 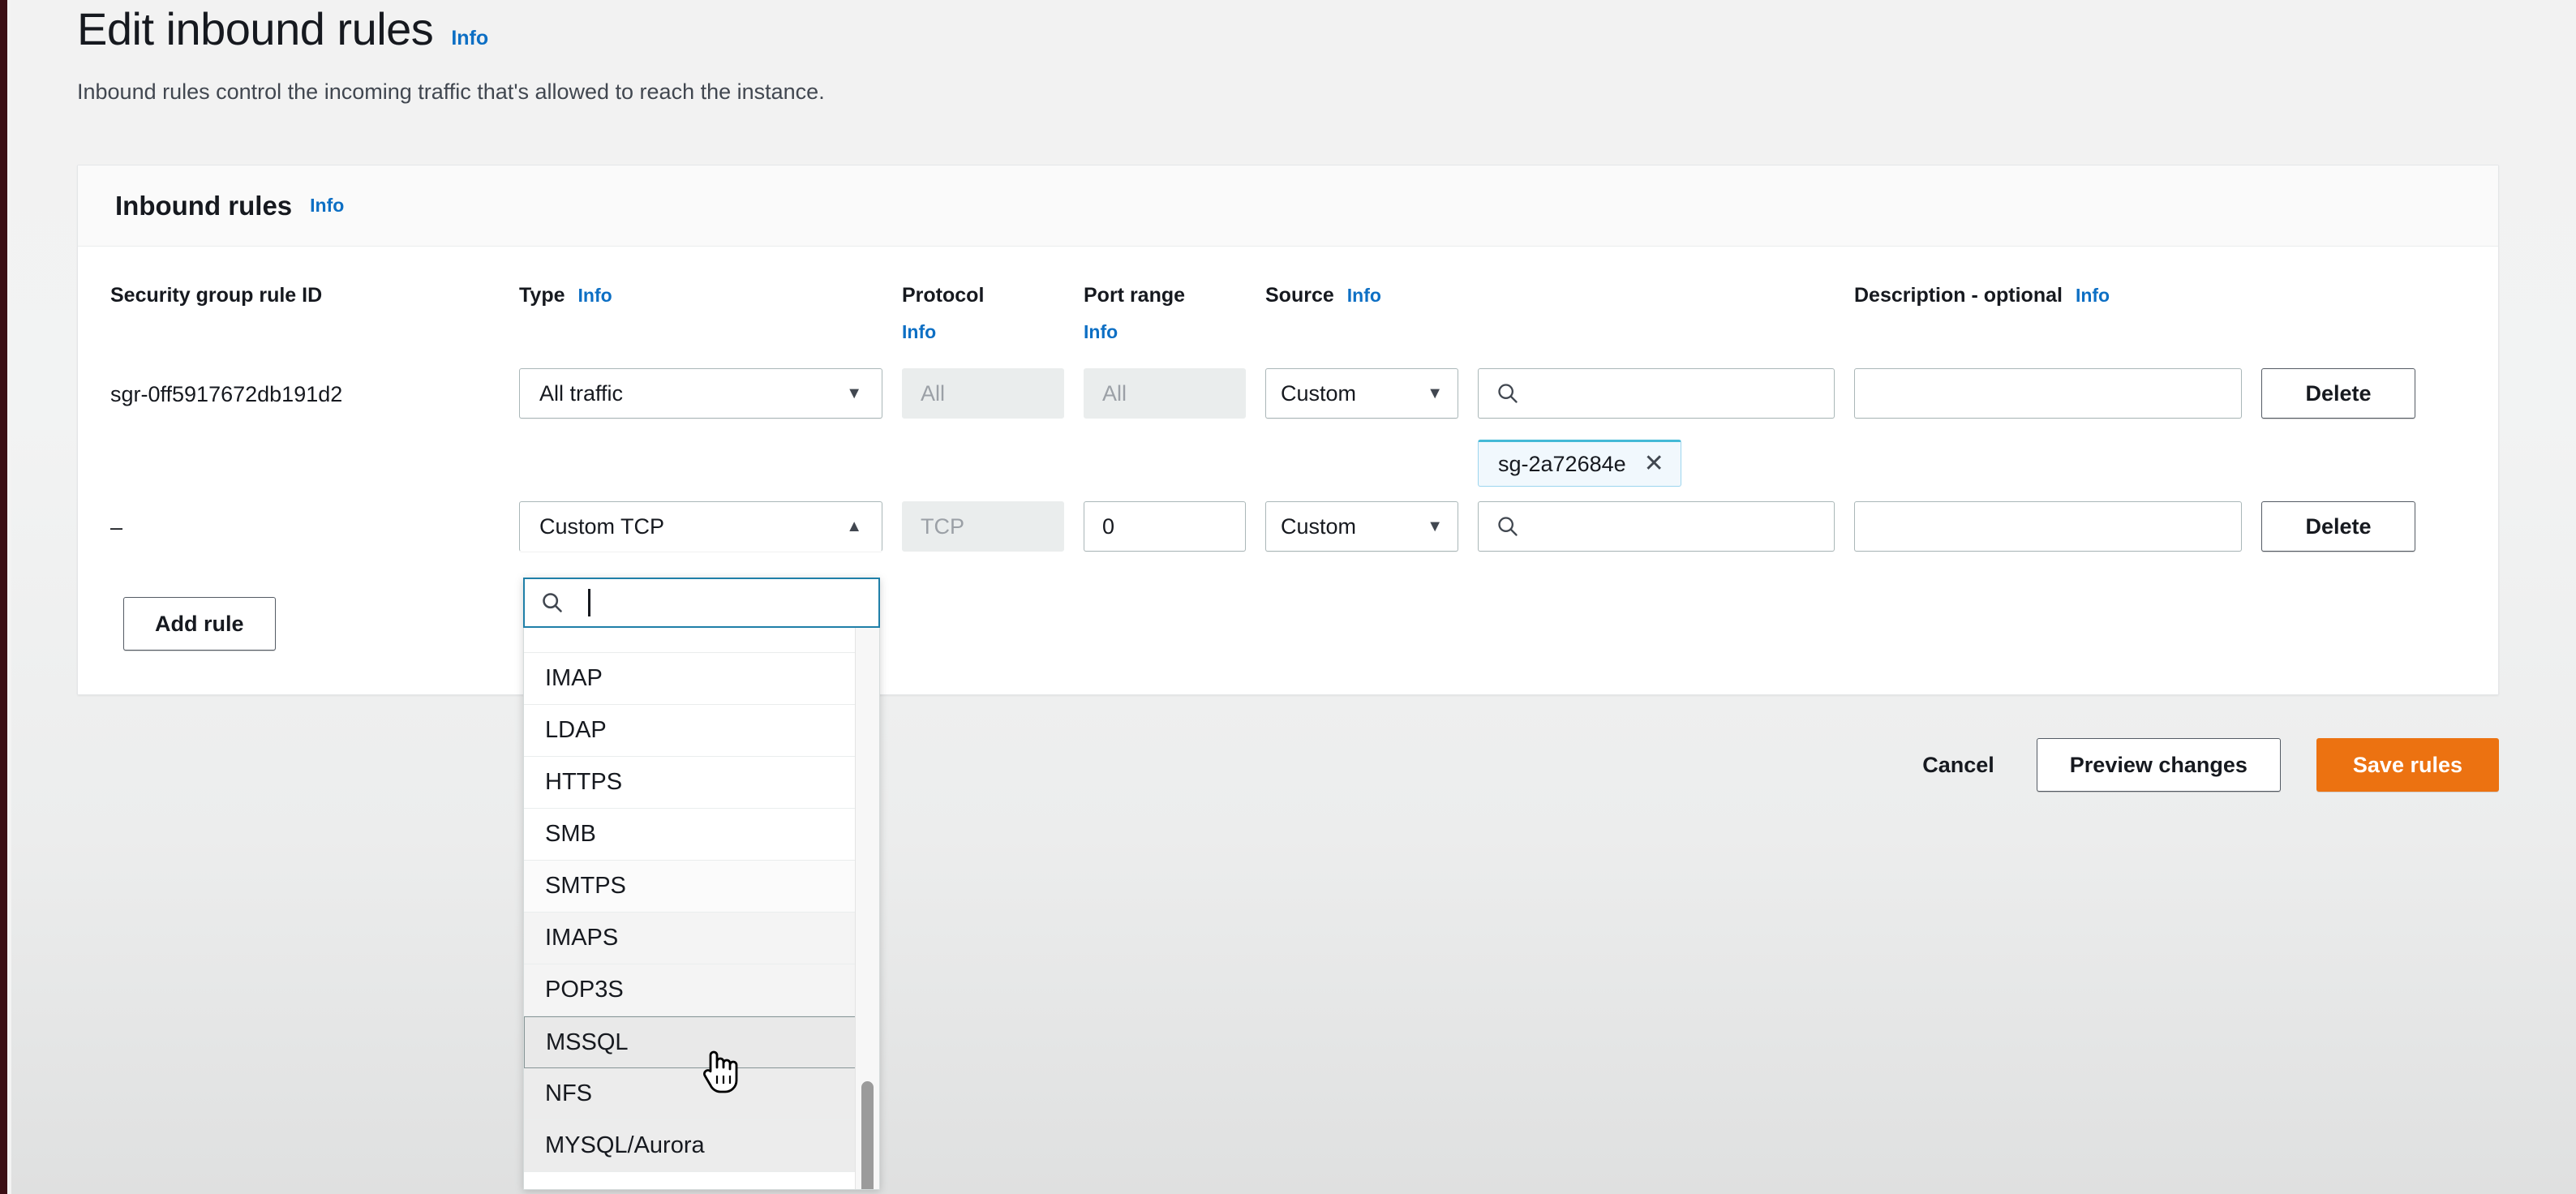 What do you see at coordinates (1656, 427) in the screenshot?
I see `source-value-cell-row-1: sg-2a72684e ✕` at bounding box center [1656, 427].